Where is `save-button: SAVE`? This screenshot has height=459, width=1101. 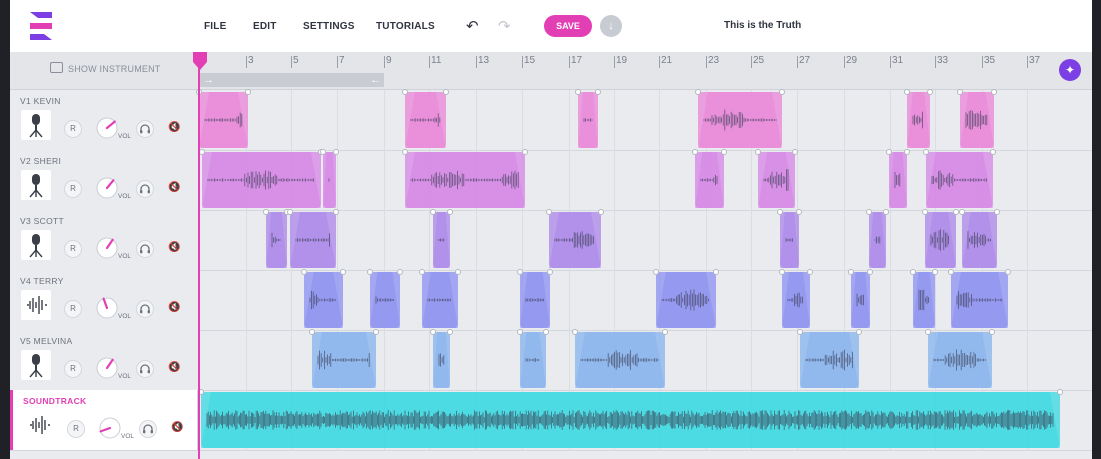 save-button: SAVE is located at coordinates (568, 26).